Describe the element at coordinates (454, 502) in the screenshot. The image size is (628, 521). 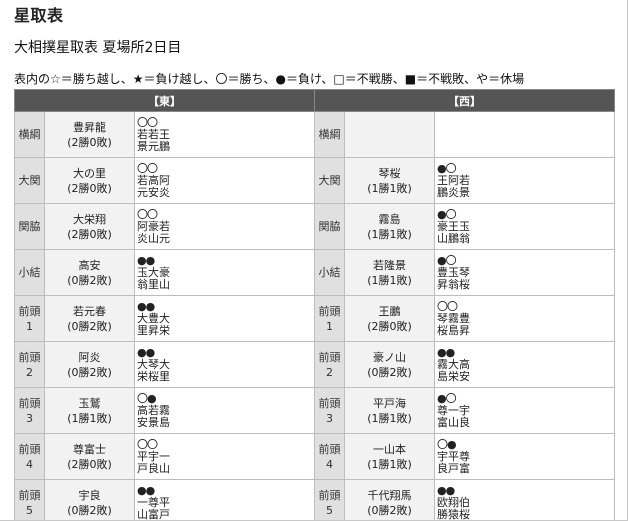
I see `west-opponents-1: 欧翔伯` at that location.